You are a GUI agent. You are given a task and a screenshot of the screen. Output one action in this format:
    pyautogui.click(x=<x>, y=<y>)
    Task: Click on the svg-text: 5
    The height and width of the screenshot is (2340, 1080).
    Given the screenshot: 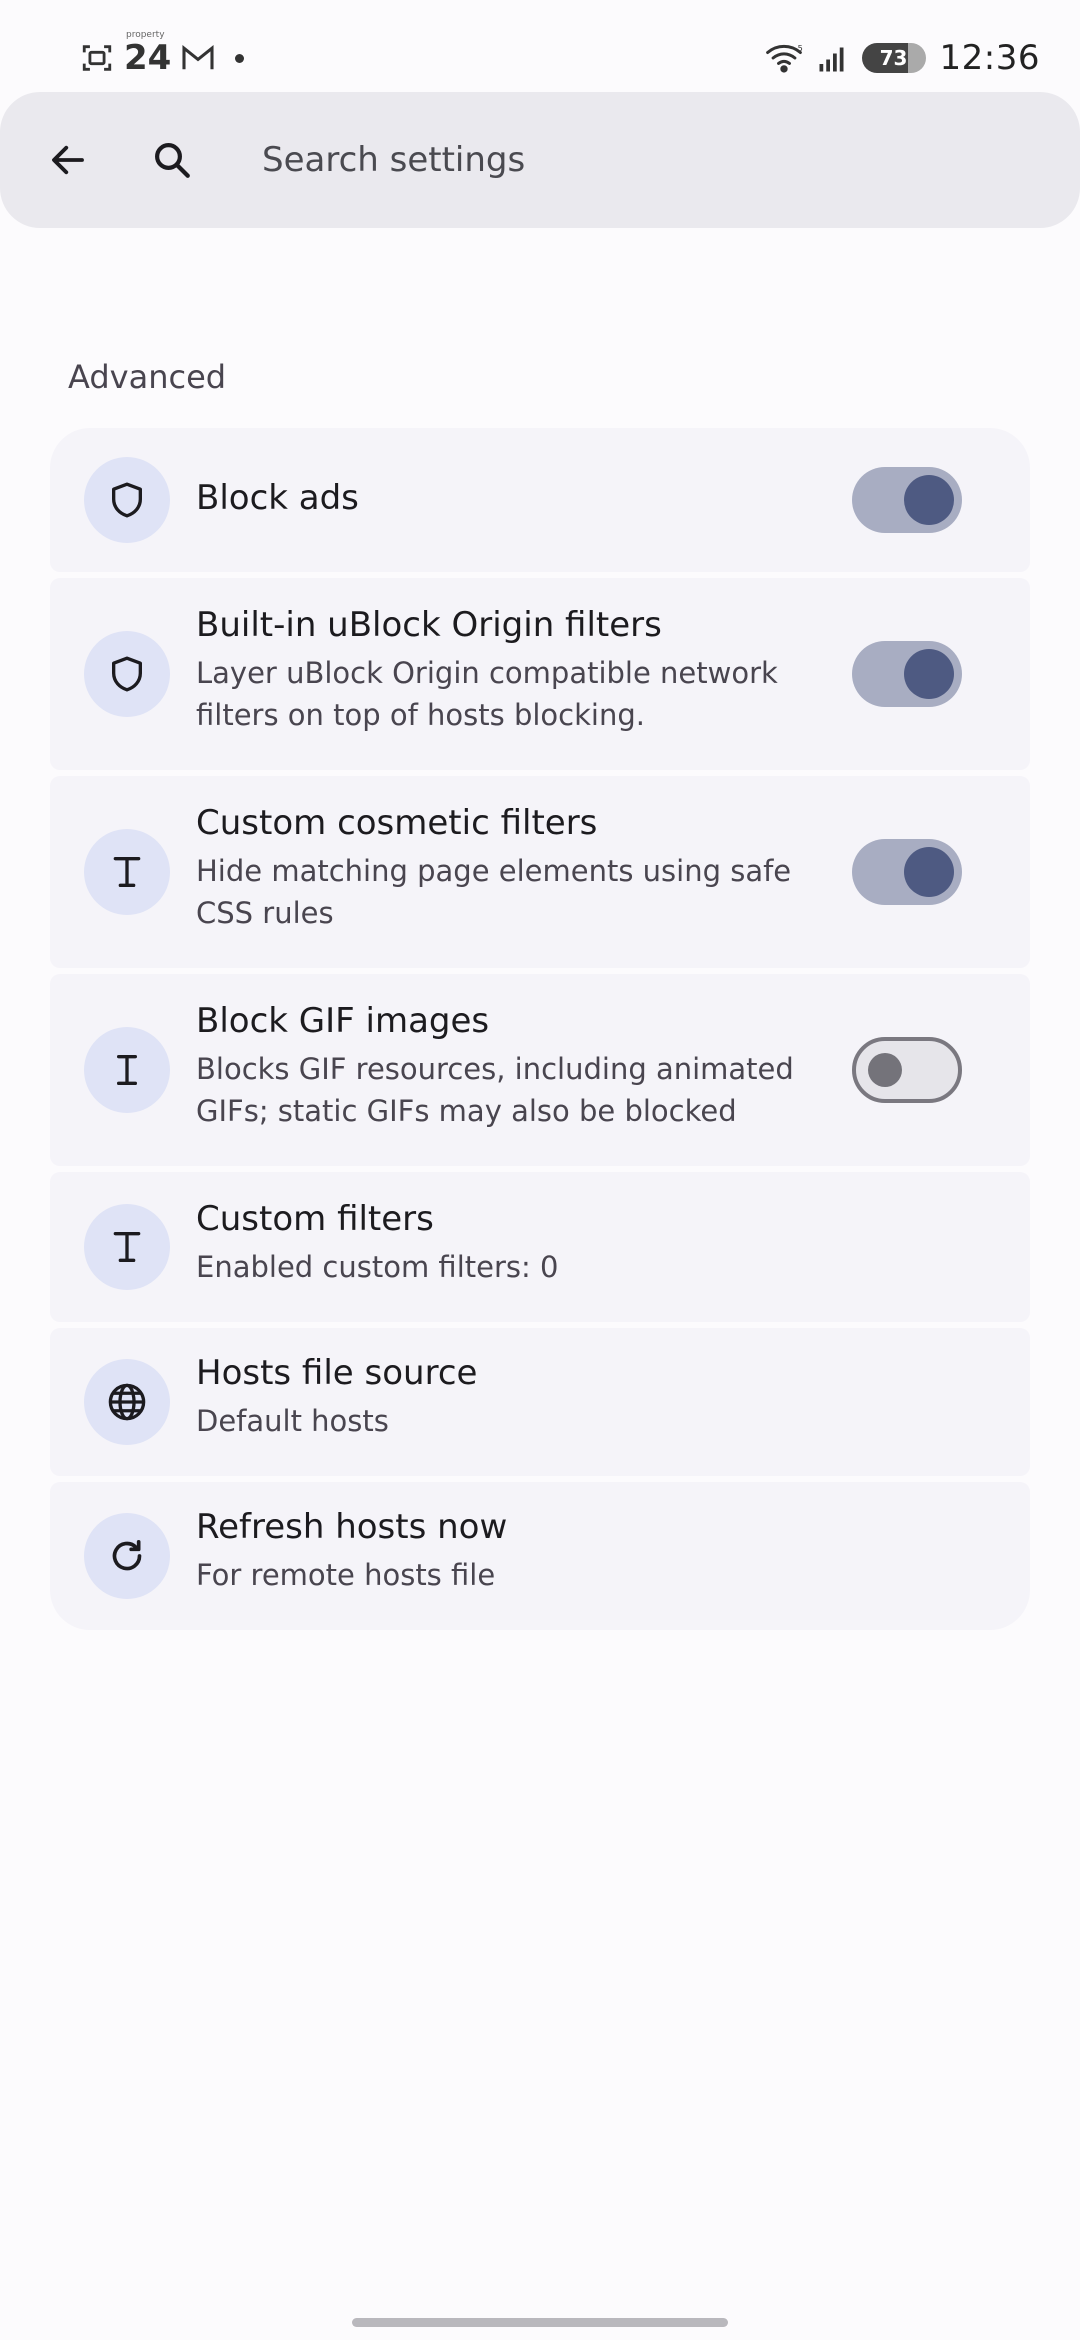 What is the action you would take?
    pyautogui.click(x=799, y=48)
    